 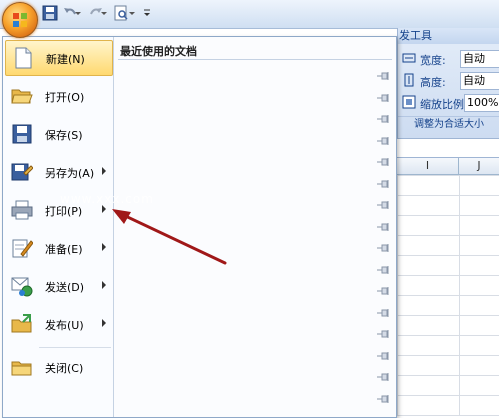 What do you see at coordinates (22, 324) in the screenshot?
I see `publish-icon` at bounding box center [22, 324].